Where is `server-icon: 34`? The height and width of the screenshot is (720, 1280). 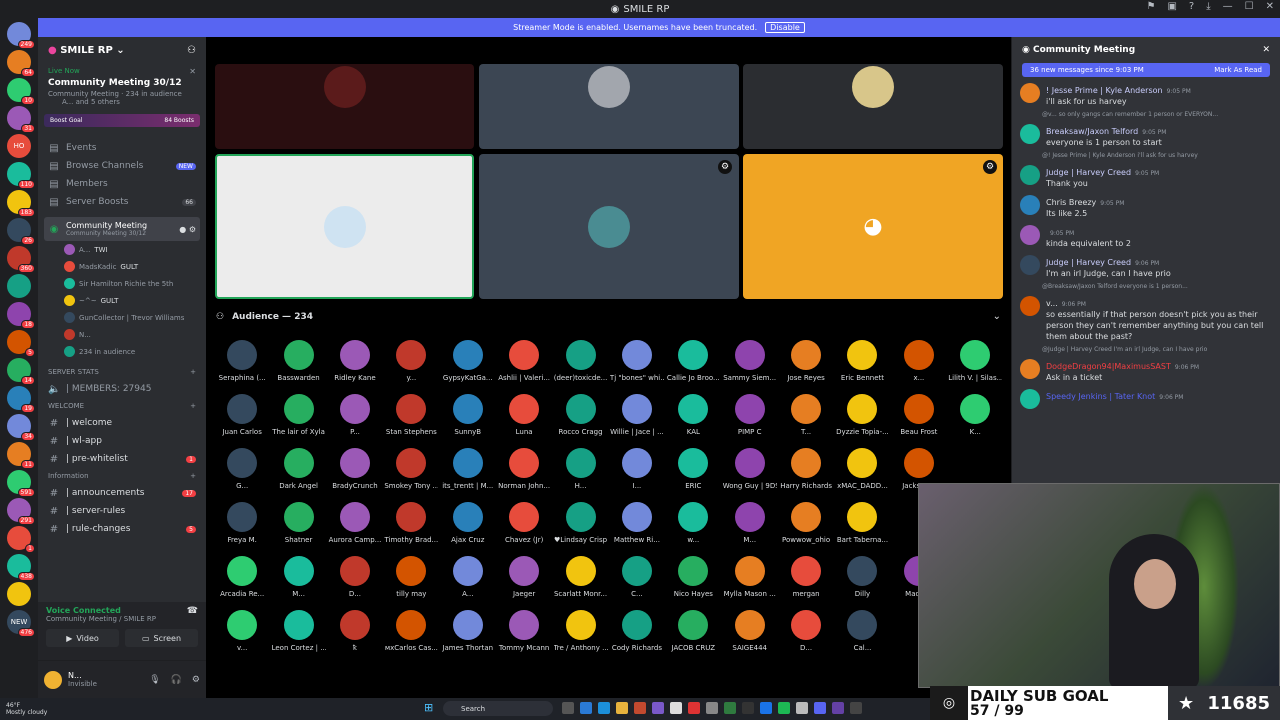 server-icon: 34 is located at coordinates (21, 427).